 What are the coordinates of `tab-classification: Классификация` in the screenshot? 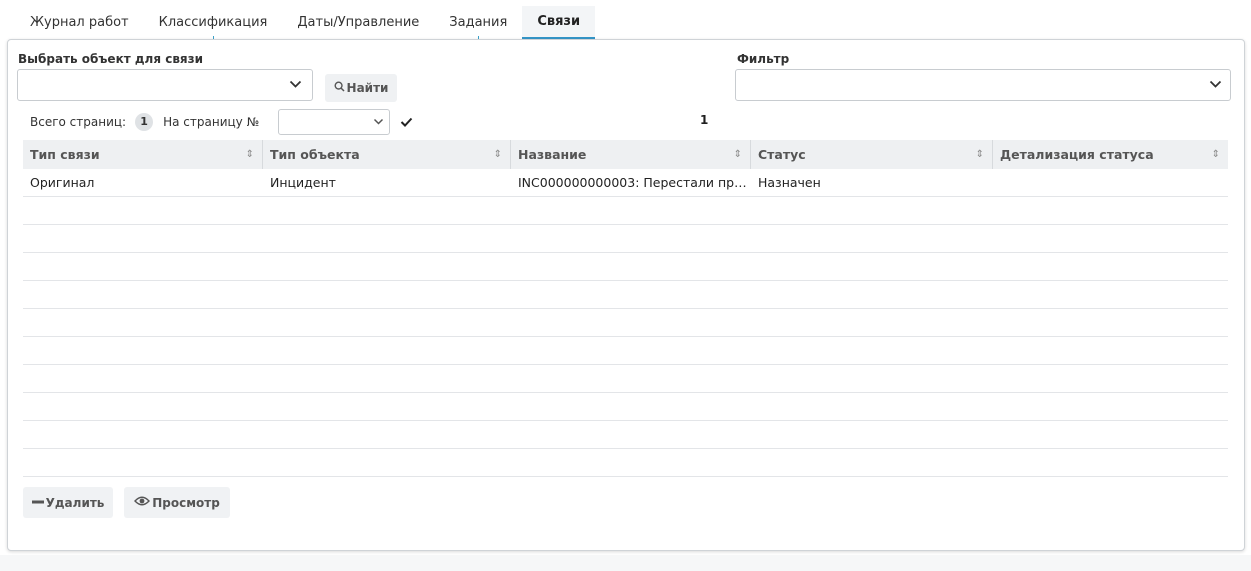 It's located at (213, 23).